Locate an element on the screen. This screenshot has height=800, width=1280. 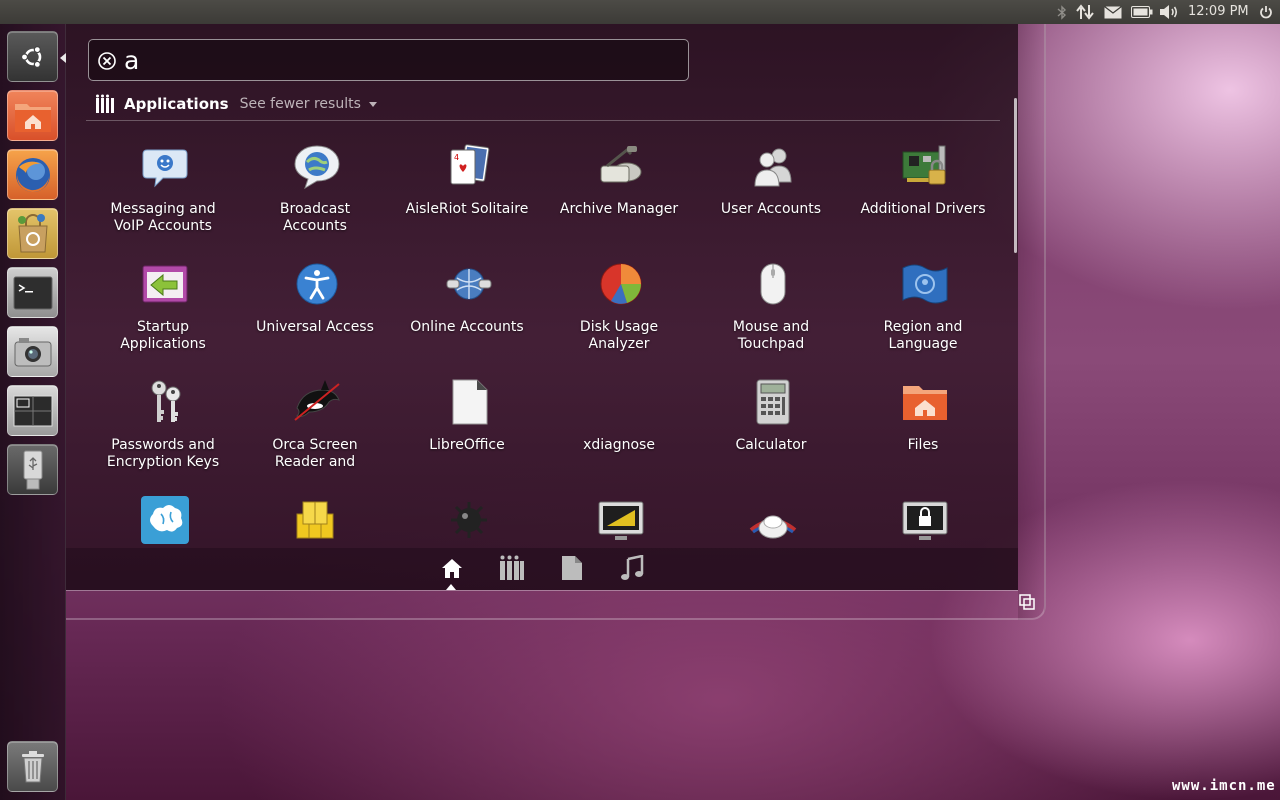
see-fewer-results-link: See fewer results is located at coordinates (308, 104).